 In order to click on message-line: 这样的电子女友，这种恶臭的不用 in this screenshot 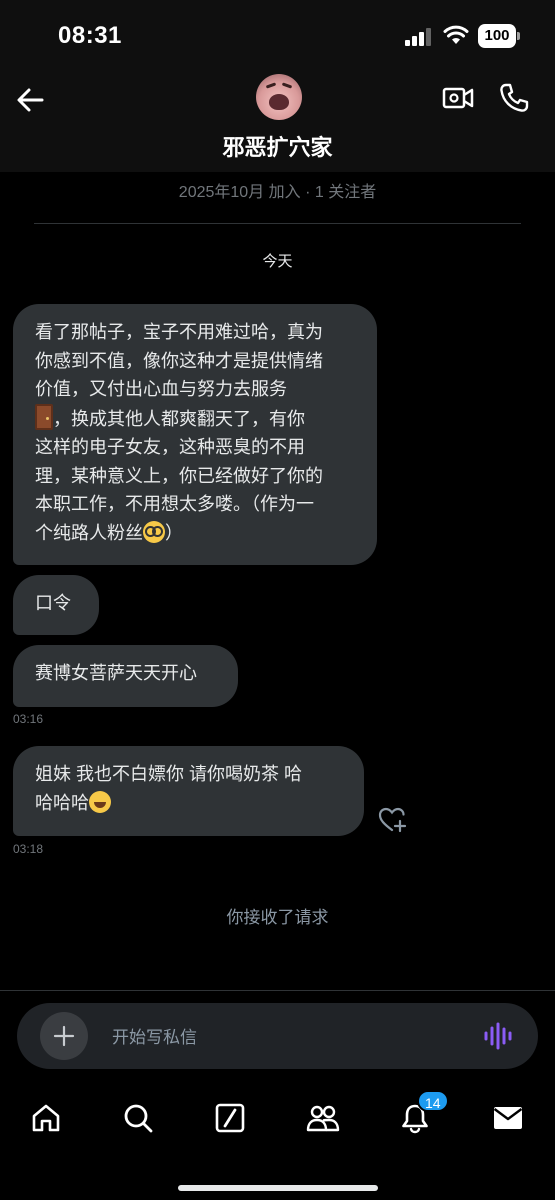, I will do `click(170, 447)`.